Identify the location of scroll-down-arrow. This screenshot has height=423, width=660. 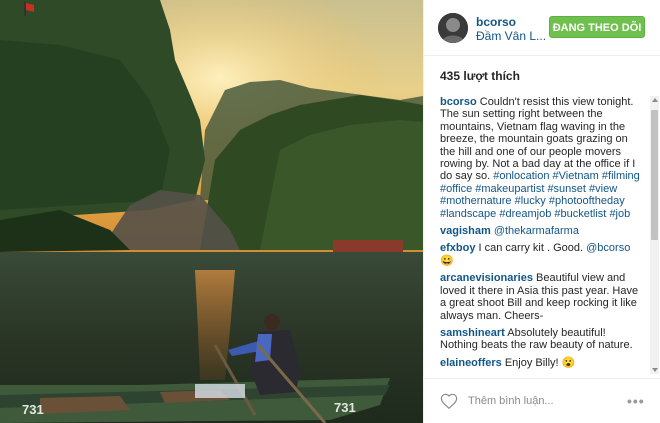
(655, 370).